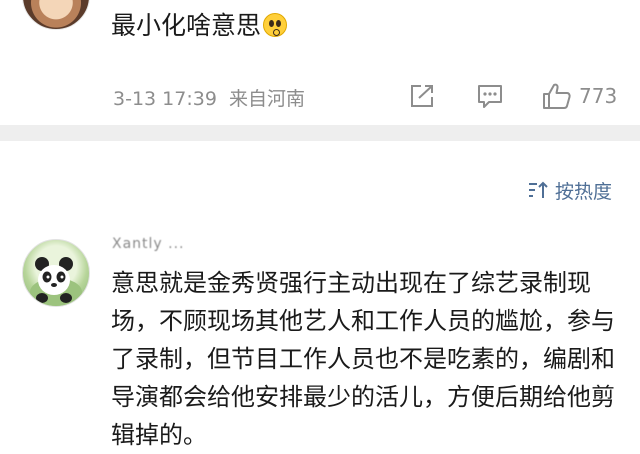 The height and width of the screenshot is (454, 640). I want to click on share-icon, so click(422, 96).